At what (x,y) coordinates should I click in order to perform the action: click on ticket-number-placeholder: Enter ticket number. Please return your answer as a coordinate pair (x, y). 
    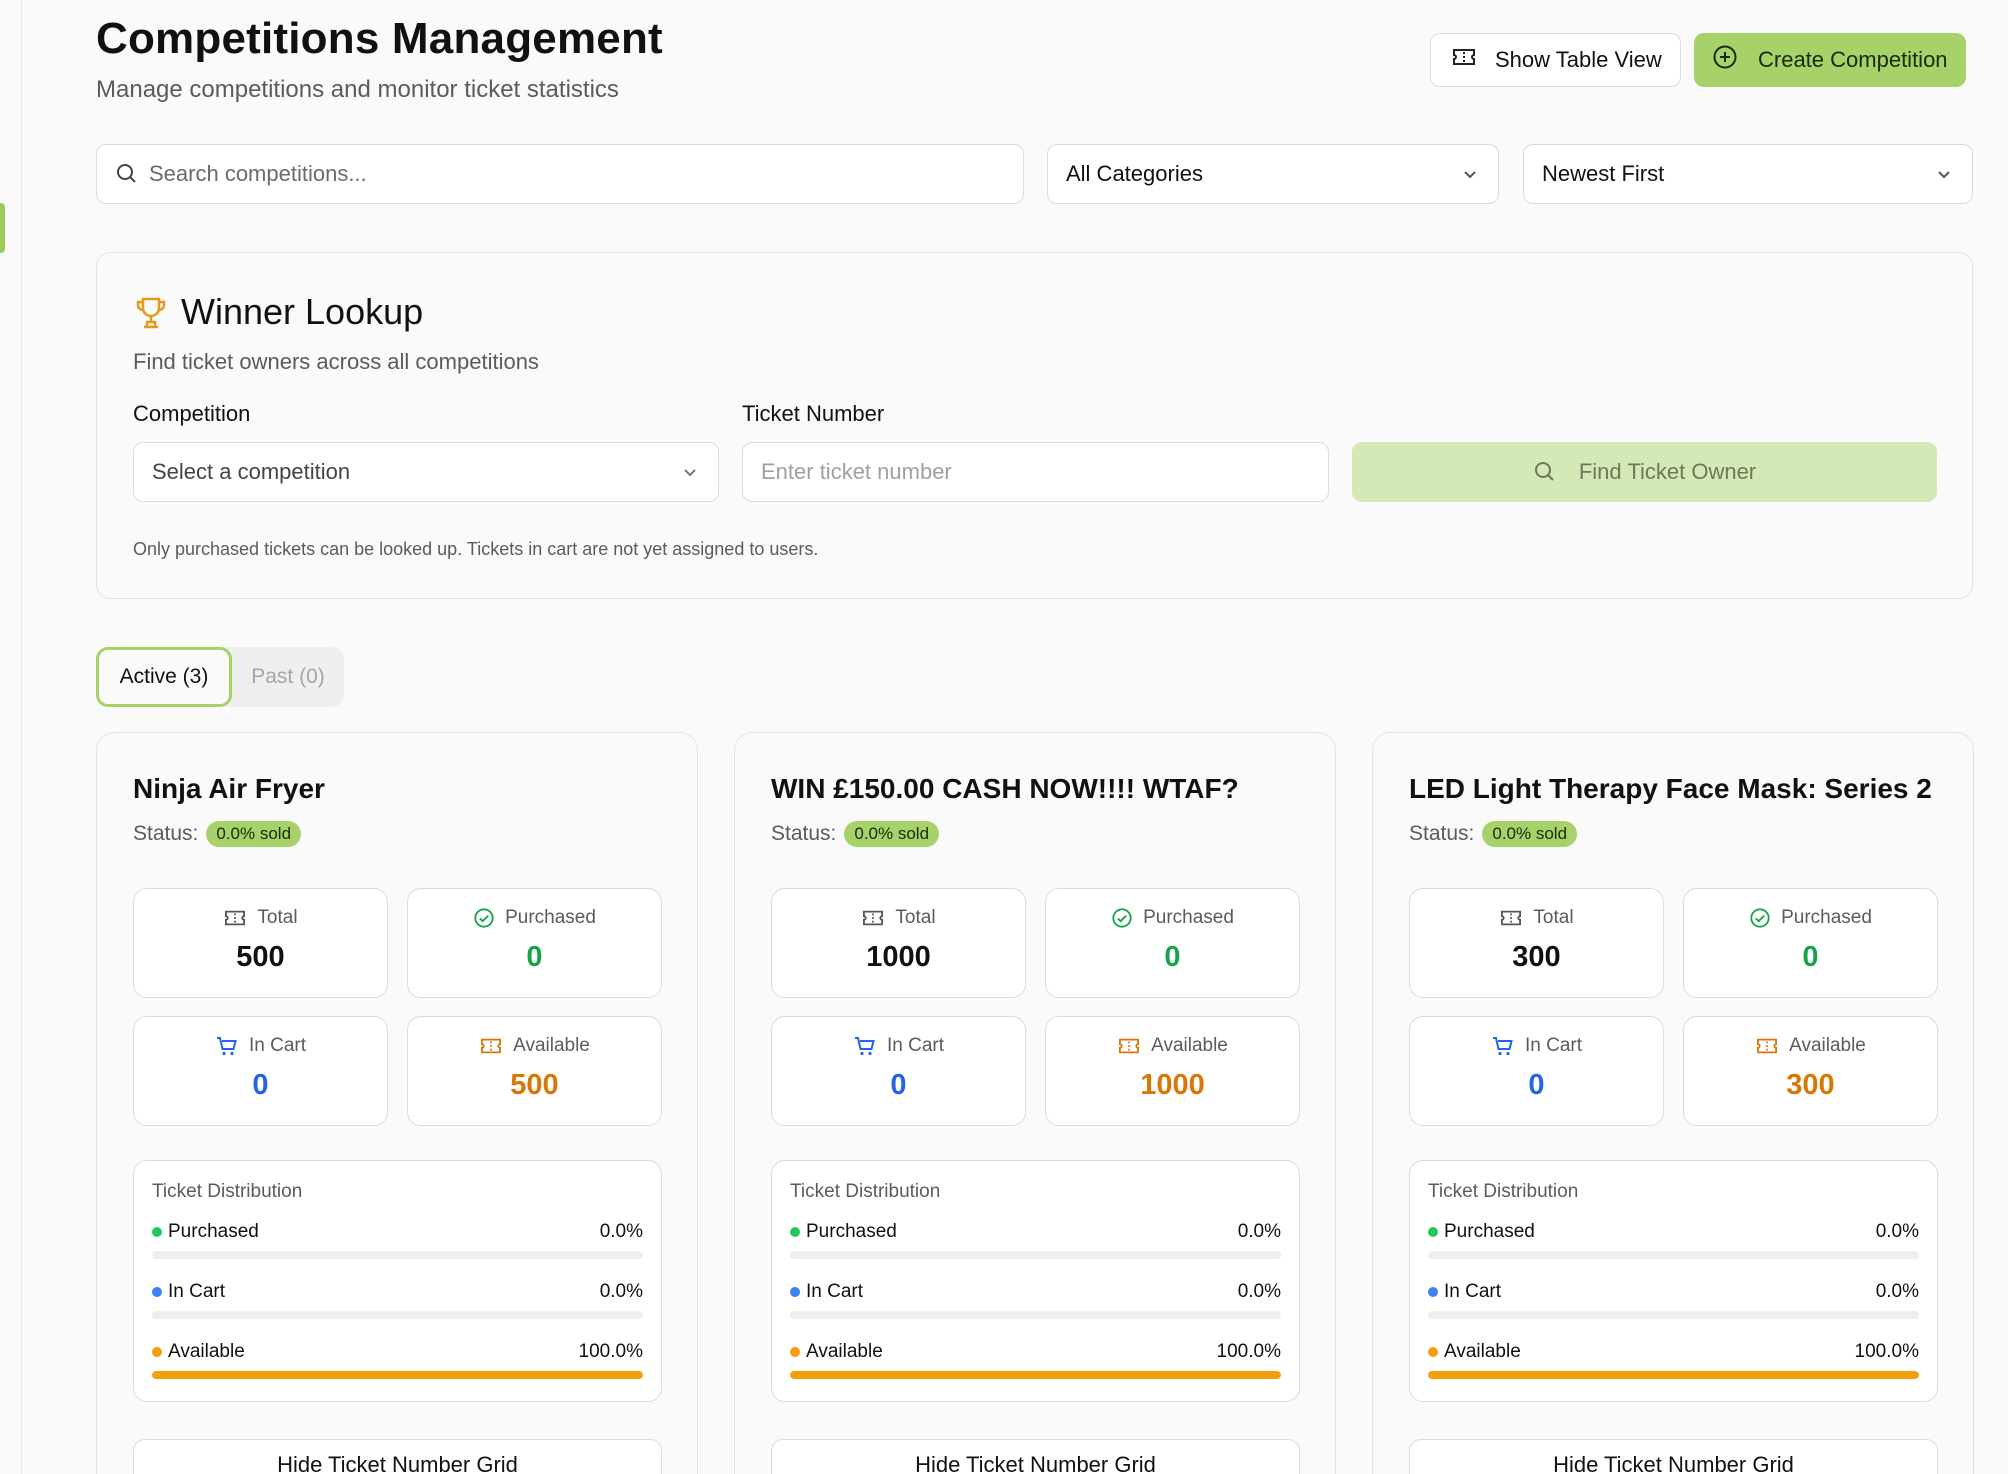
    Looking at the image, I should click on (856, 471).